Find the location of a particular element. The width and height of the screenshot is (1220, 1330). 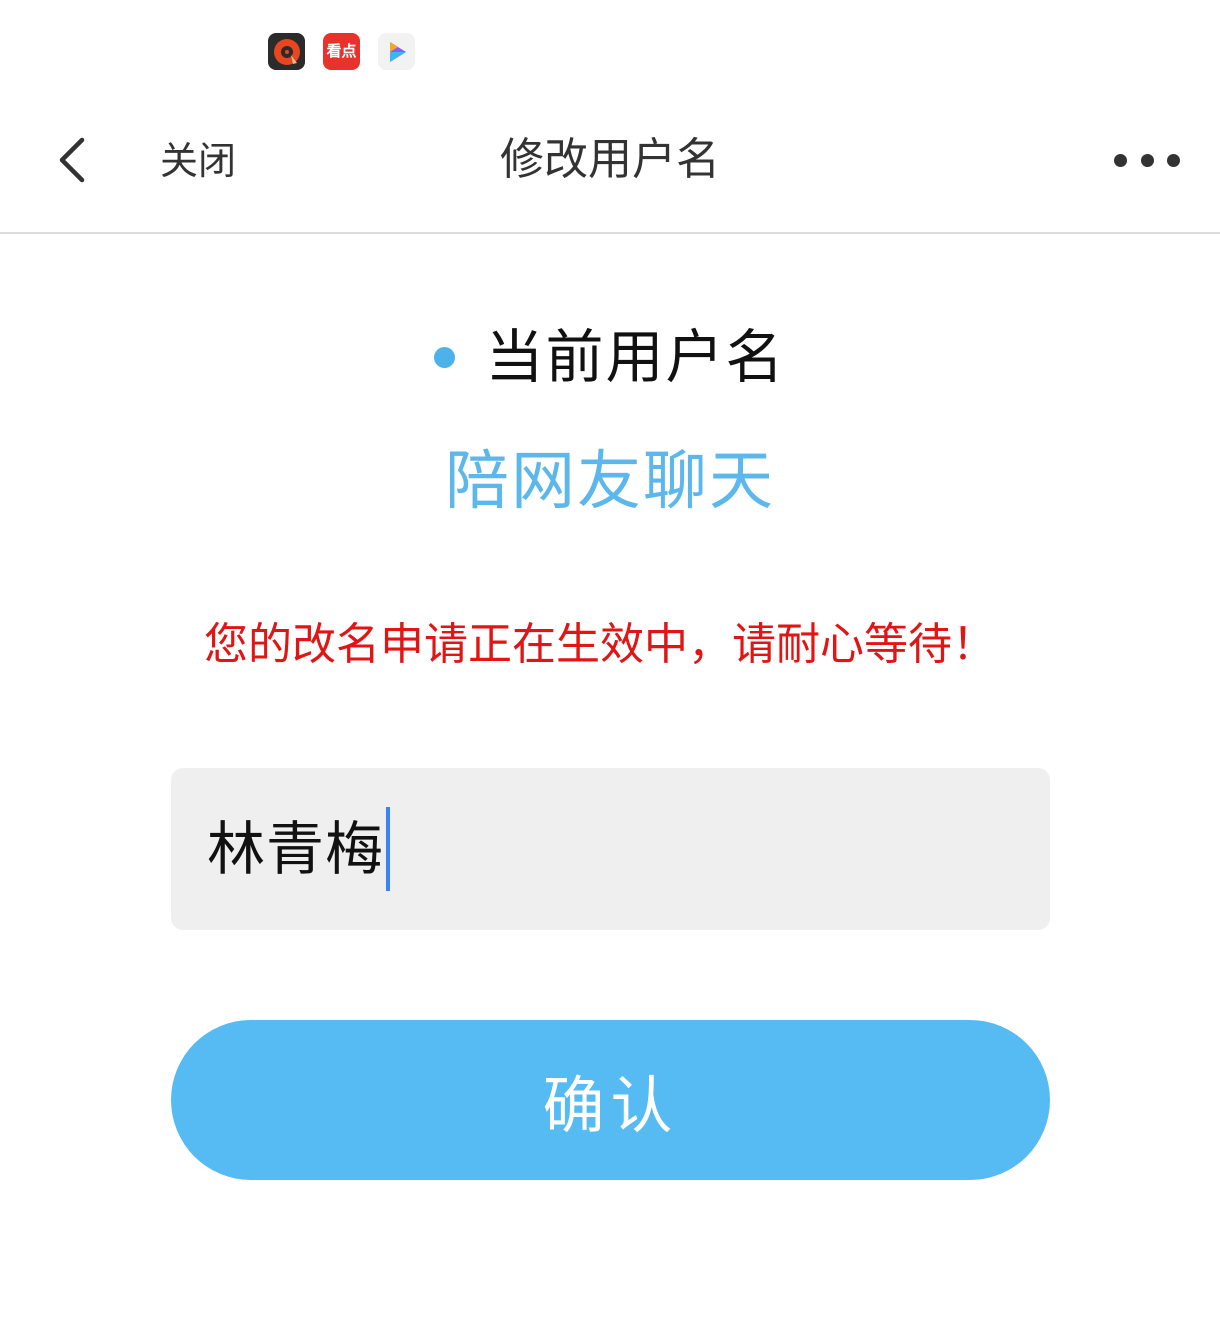

section-heading-label: 当前用户名 is located at coordinates (635, 357).